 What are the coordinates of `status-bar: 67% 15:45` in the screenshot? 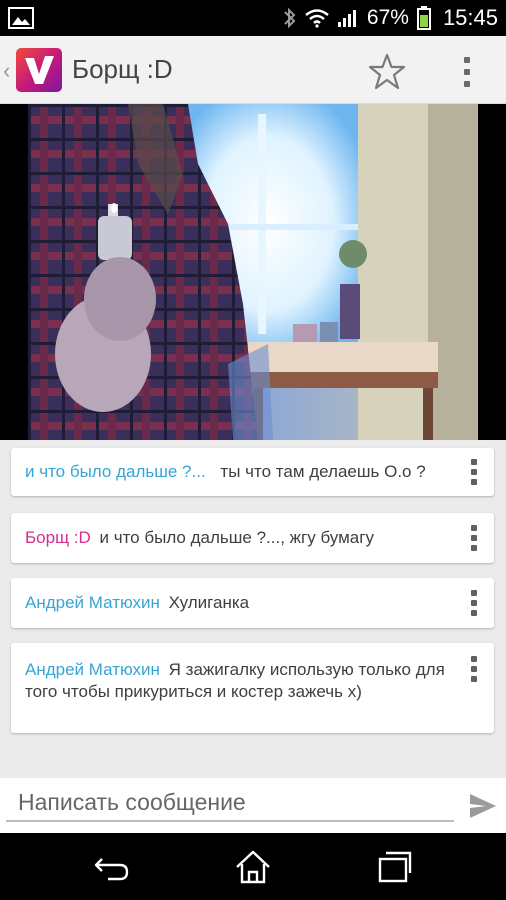 It's located at (253, 18).